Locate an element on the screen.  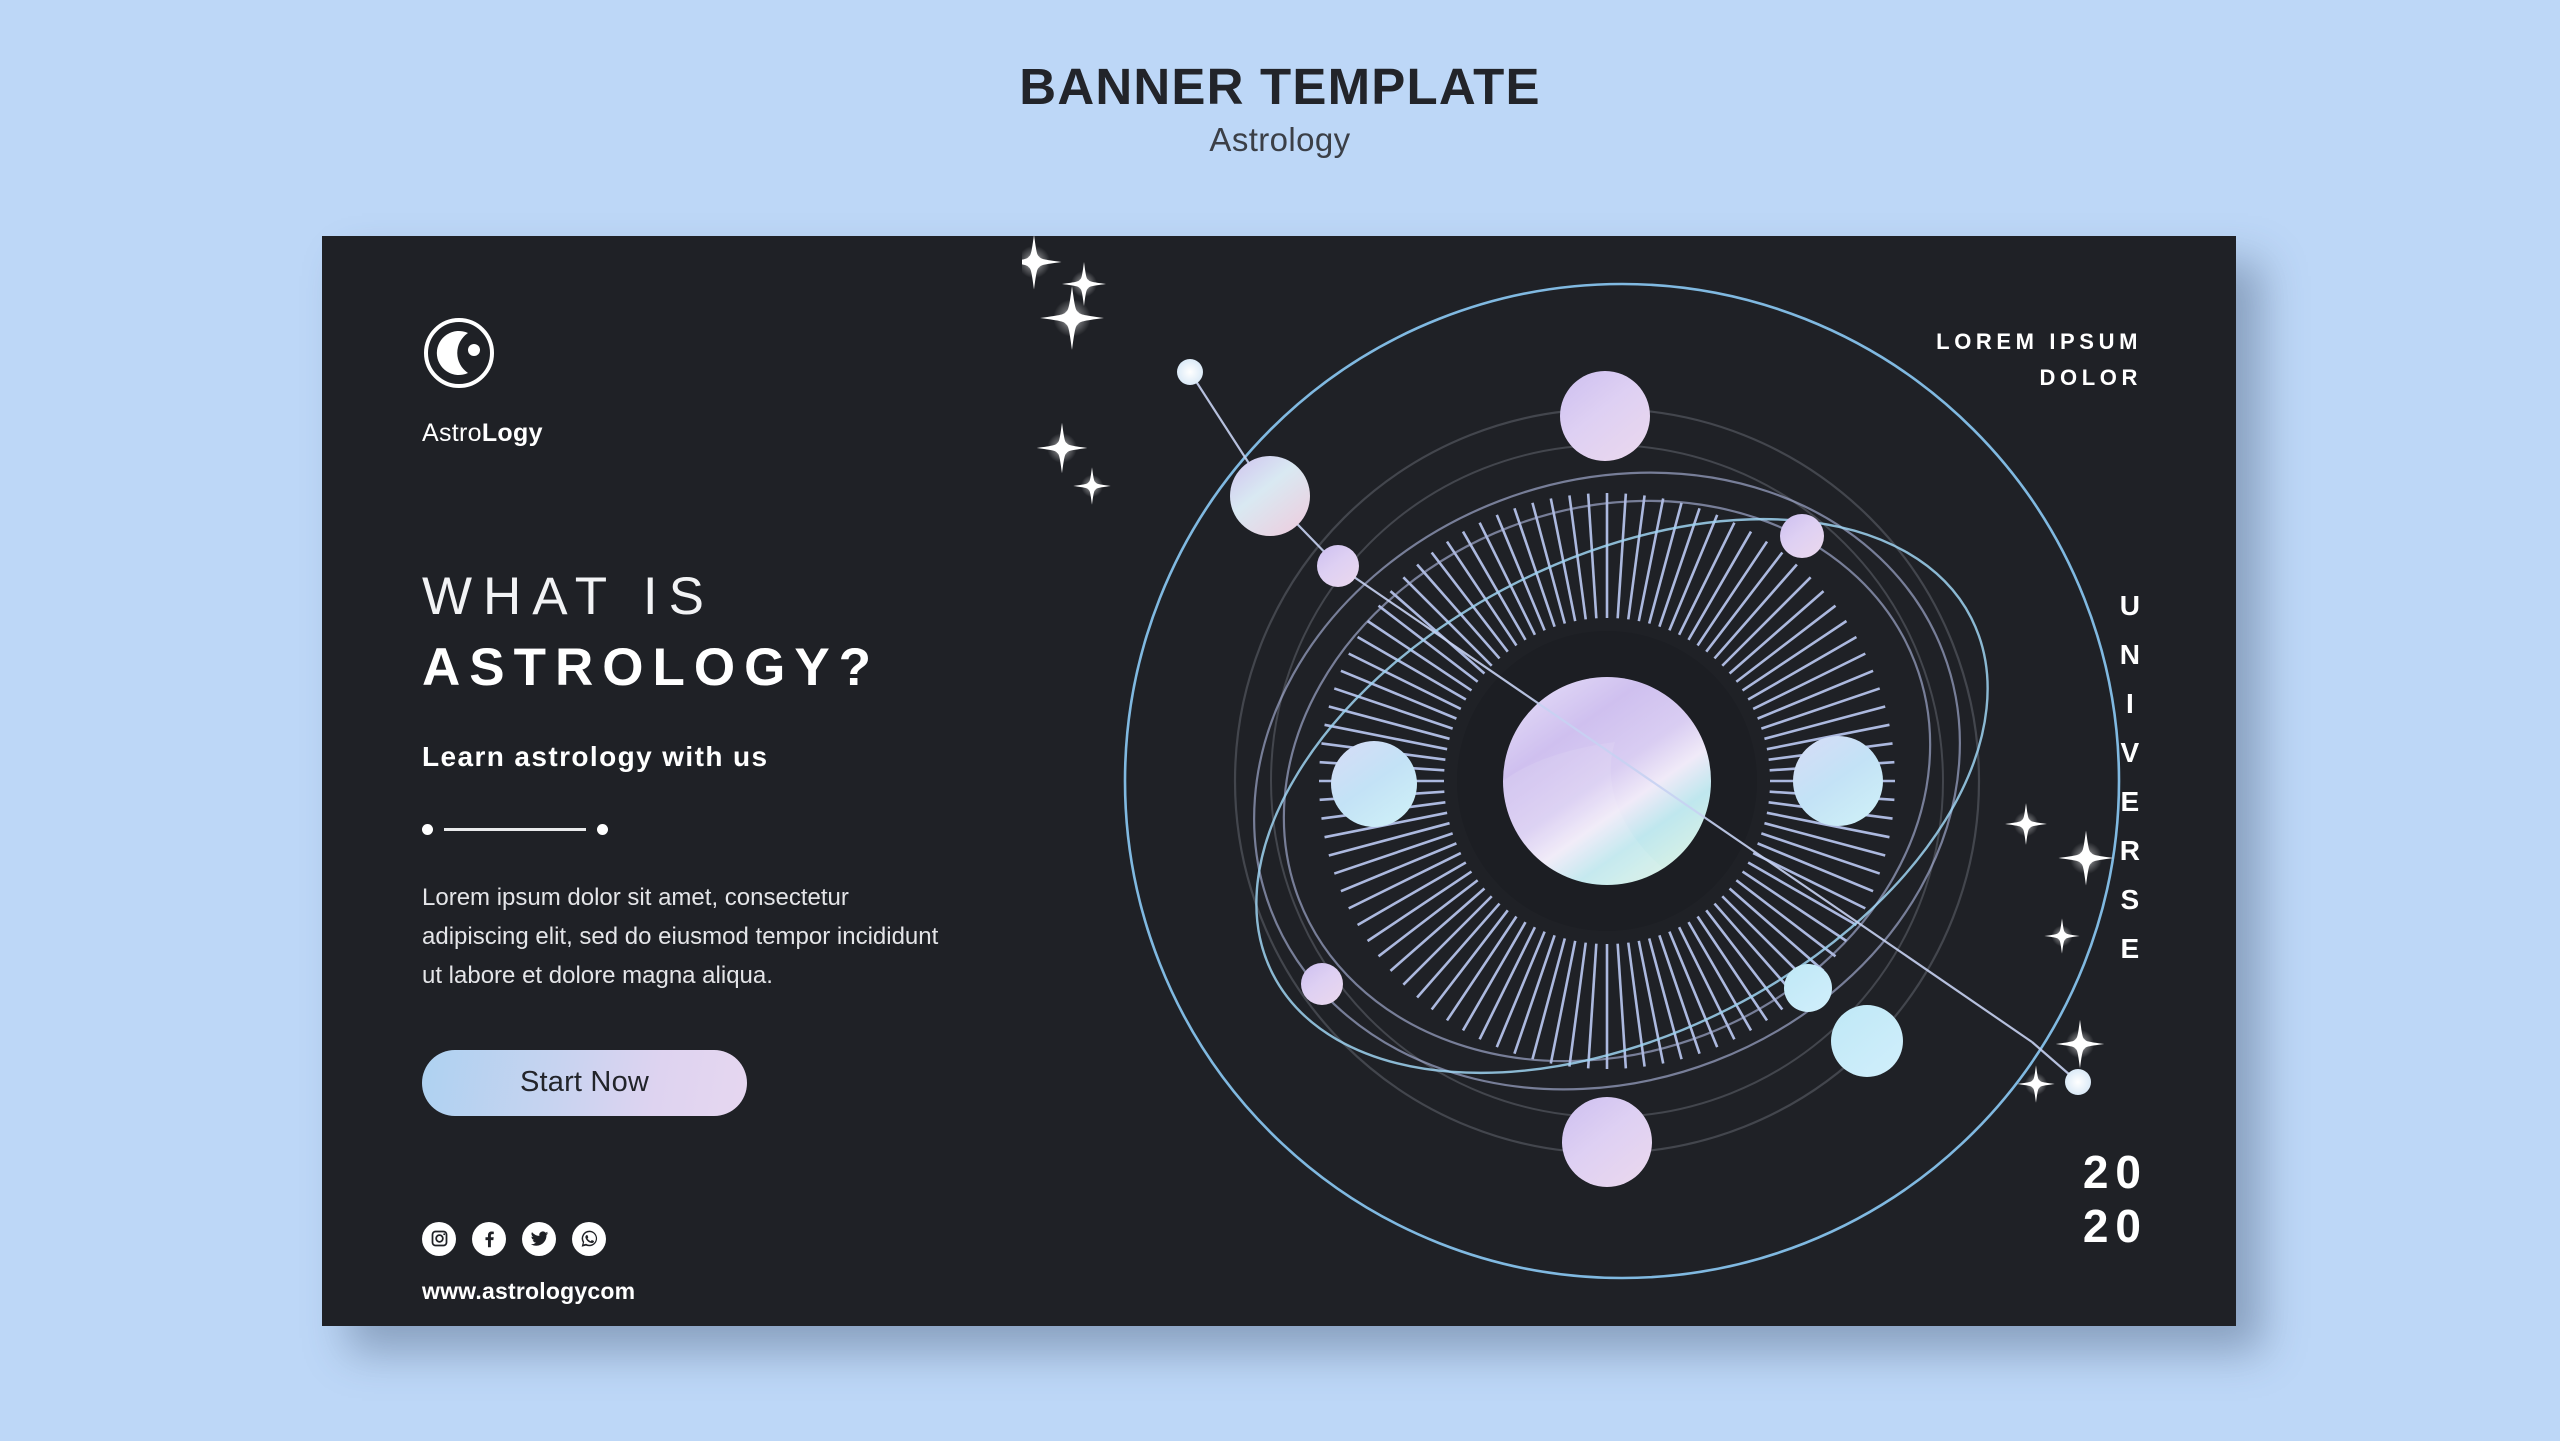
corner-lorem-line-2: DOLOR is located at coordinates (2090, 377).